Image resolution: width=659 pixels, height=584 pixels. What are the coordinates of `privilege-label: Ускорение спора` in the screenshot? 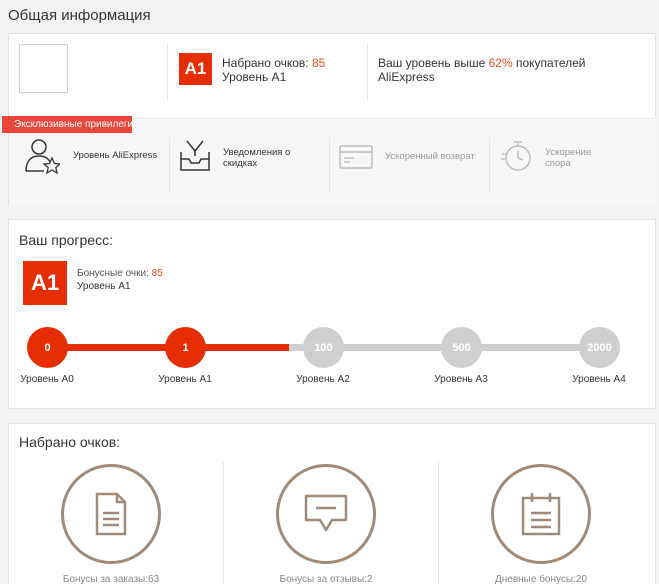 It's located at (568, 158).